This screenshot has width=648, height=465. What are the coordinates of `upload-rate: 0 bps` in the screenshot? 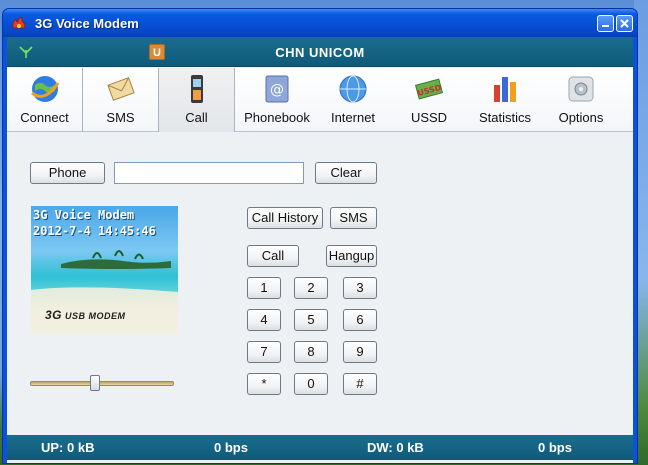 It's located at (231, 447).